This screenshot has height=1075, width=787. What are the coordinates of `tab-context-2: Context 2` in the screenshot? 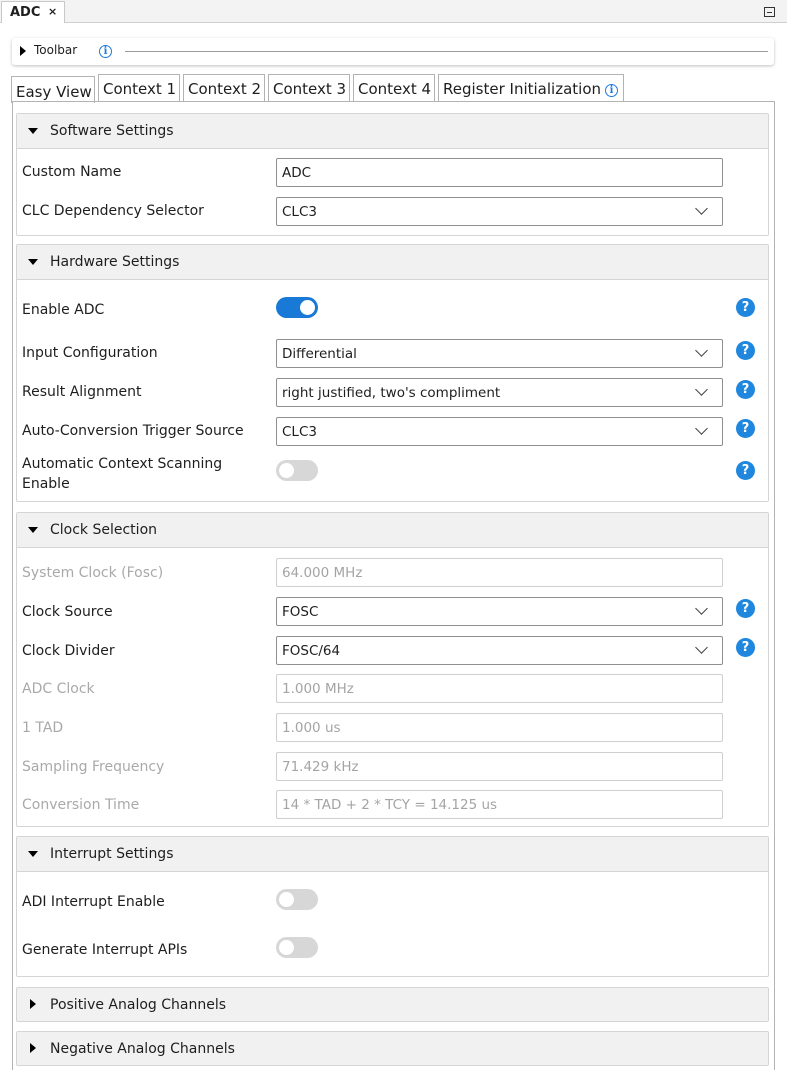 It's located at (224, 88).